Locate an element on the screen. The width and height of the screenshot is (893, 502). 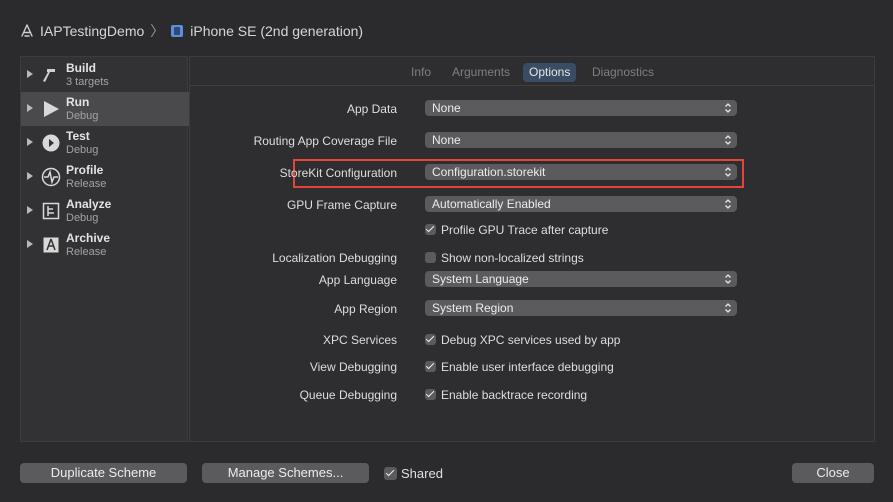
sidebar-item-build: Build 3 targets is located at coordinates (105, 75).